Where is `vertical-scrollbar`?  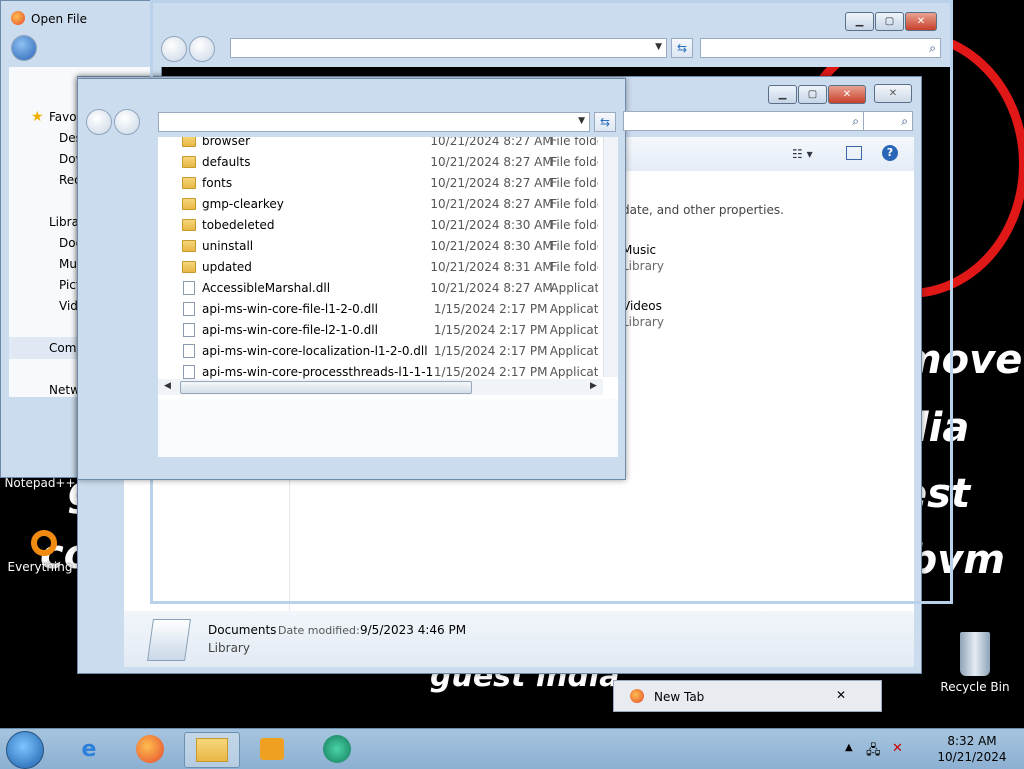 vertical-scrollbar is located at coordinates (610, 257).